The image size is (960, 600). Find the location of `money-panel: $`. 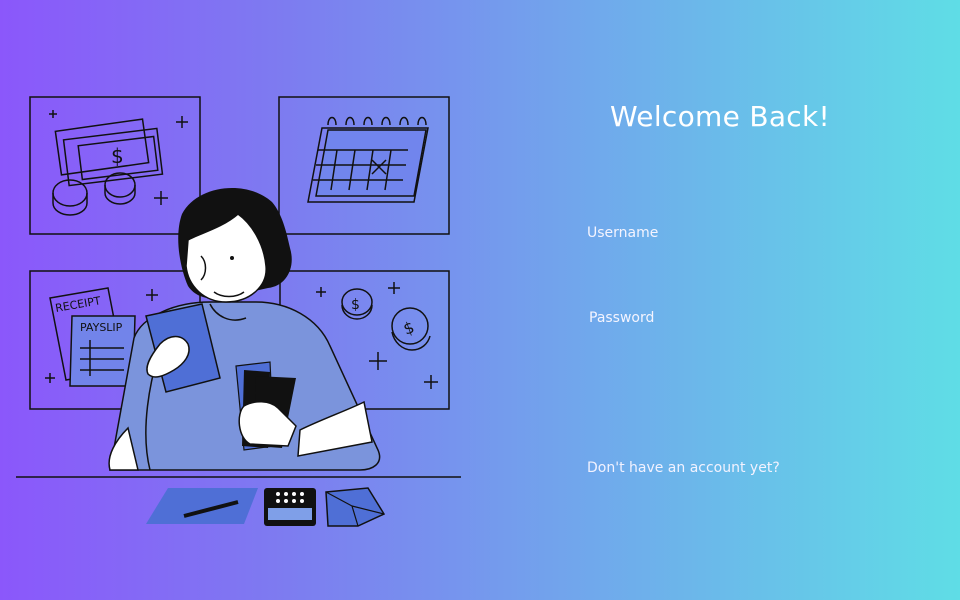

money-panel: $ is located at coordinates (115, 165).